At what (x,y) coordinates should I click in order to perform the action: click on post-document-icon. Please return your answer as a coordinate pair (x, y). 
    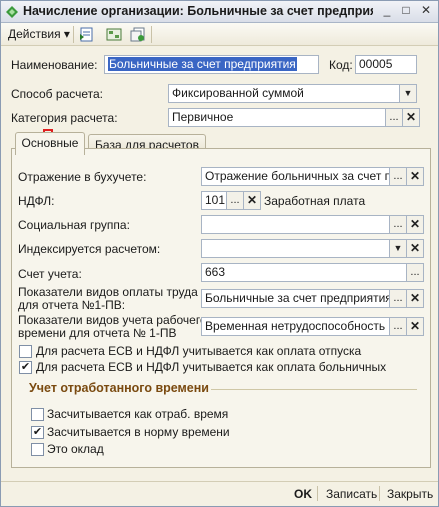
    Looking at the image, I should click on (87, 34).